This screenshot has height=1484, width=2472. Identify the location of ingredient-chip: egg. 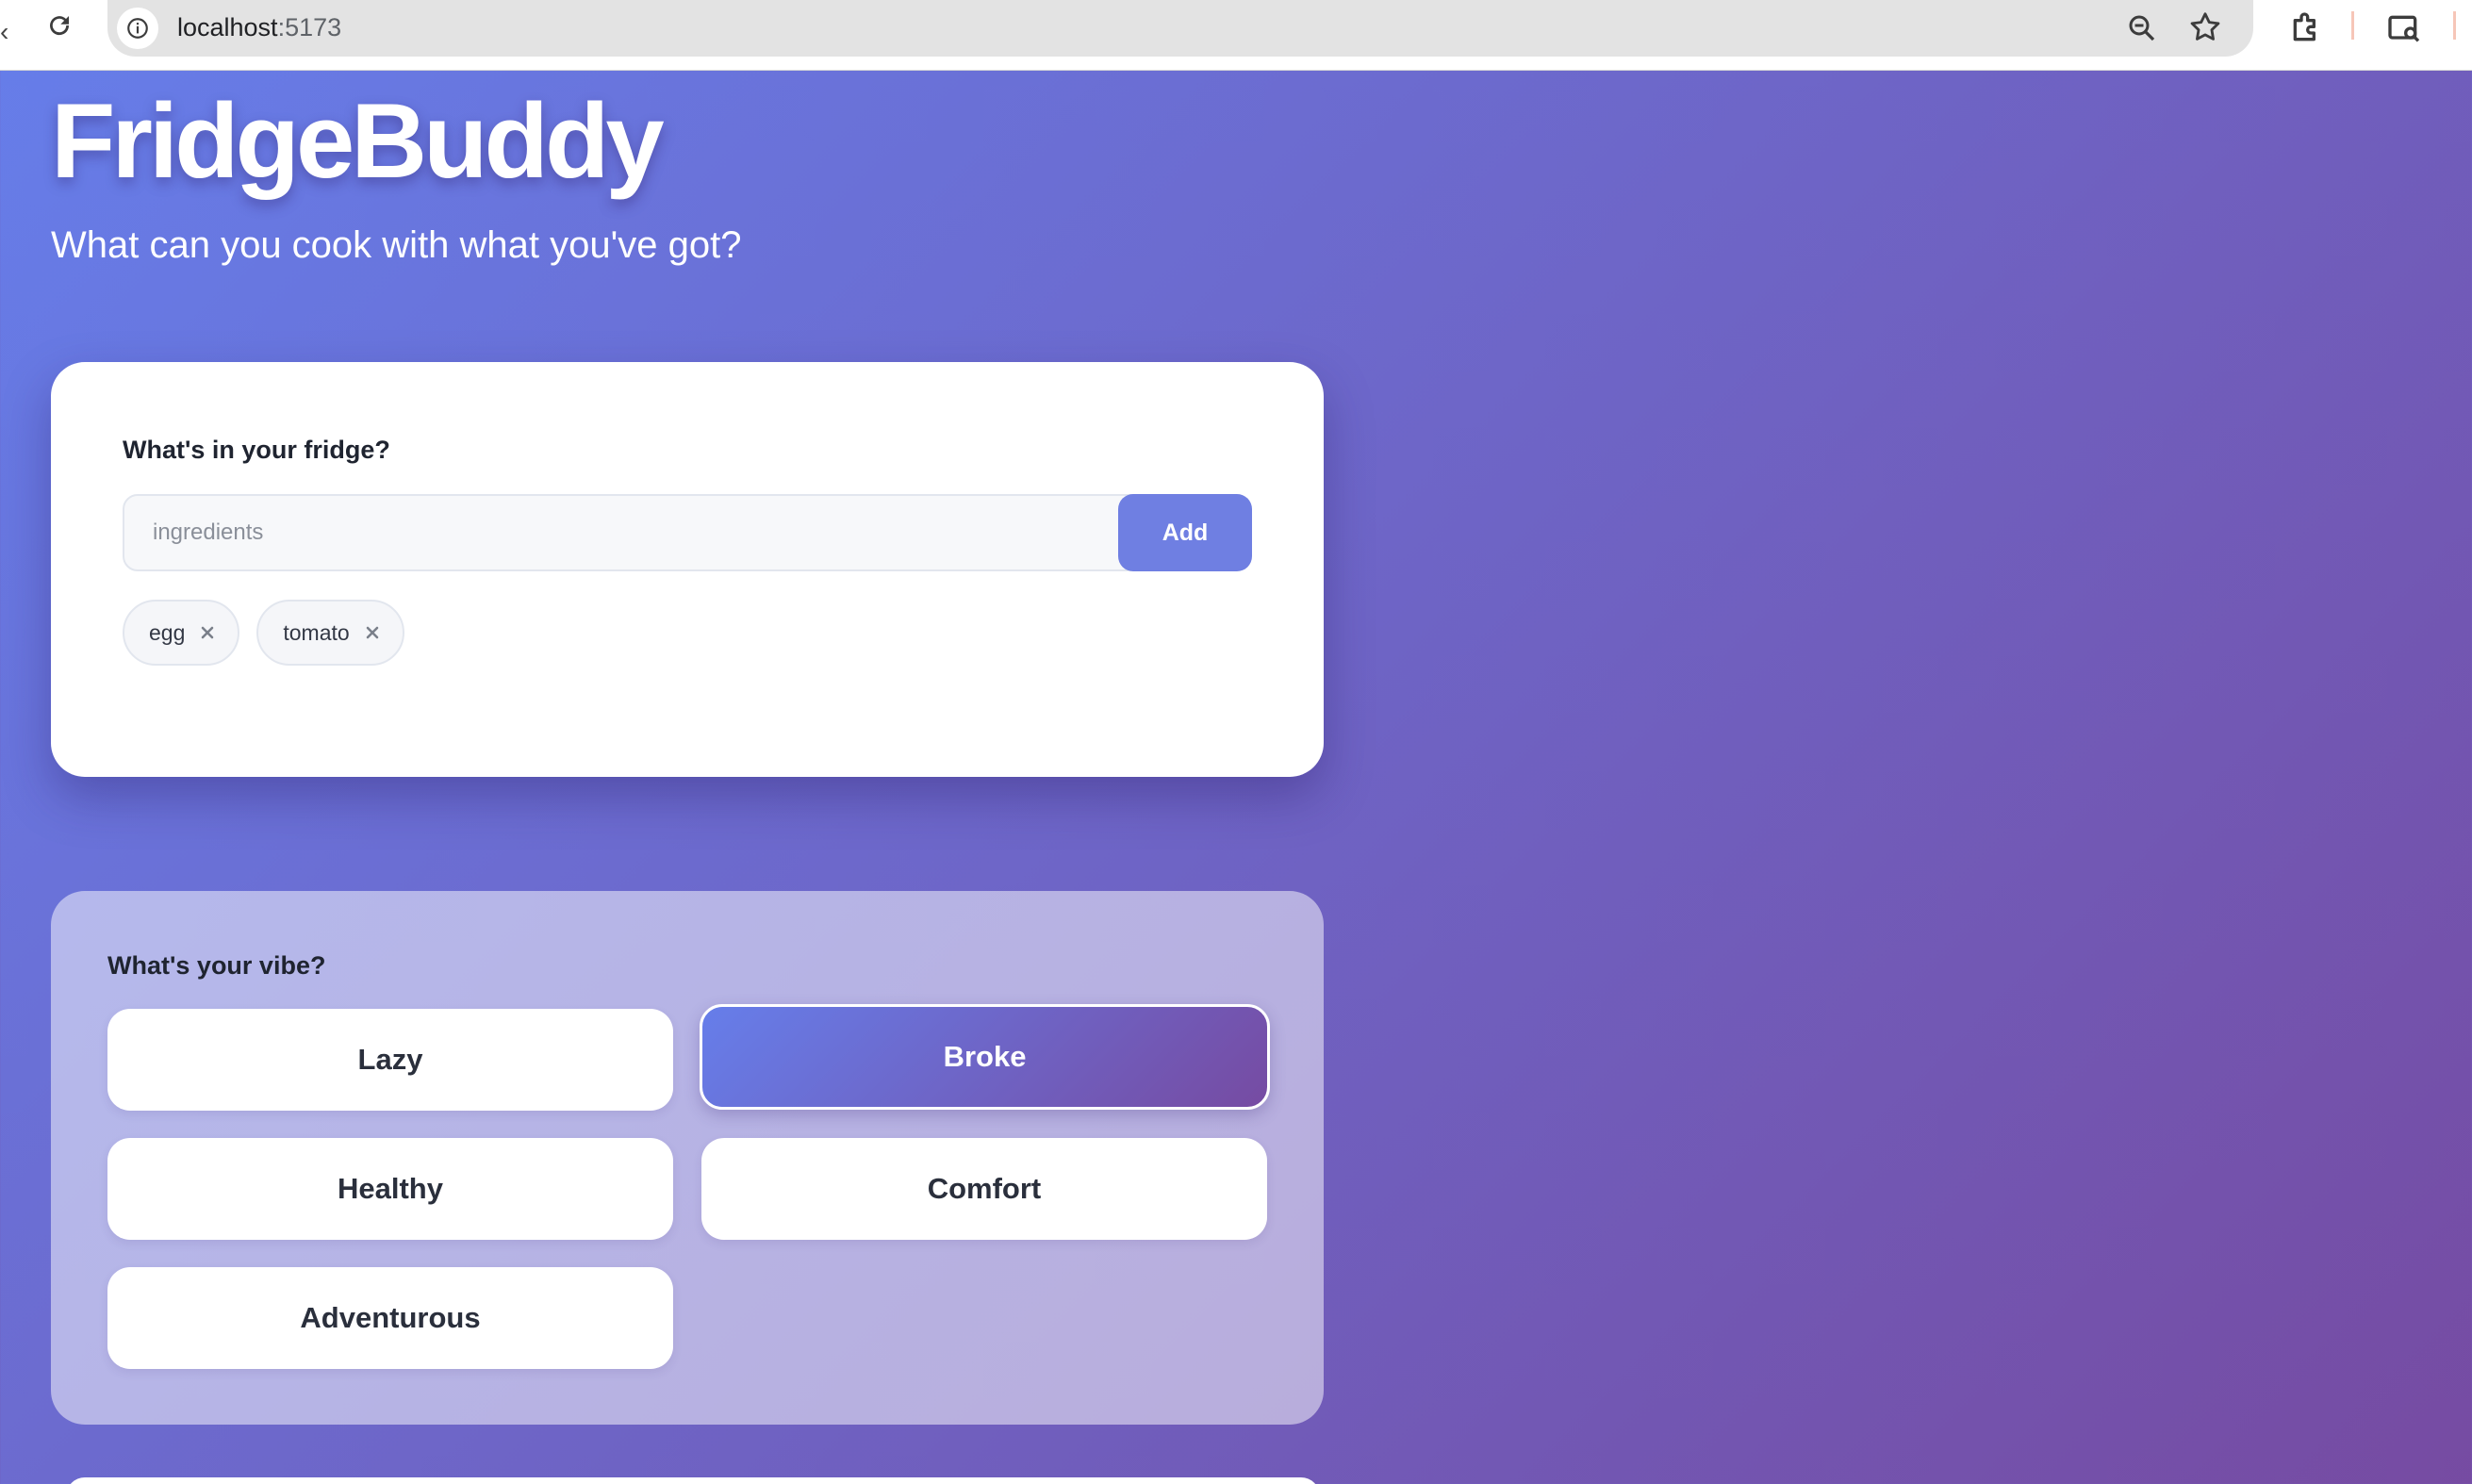
(181, 633).